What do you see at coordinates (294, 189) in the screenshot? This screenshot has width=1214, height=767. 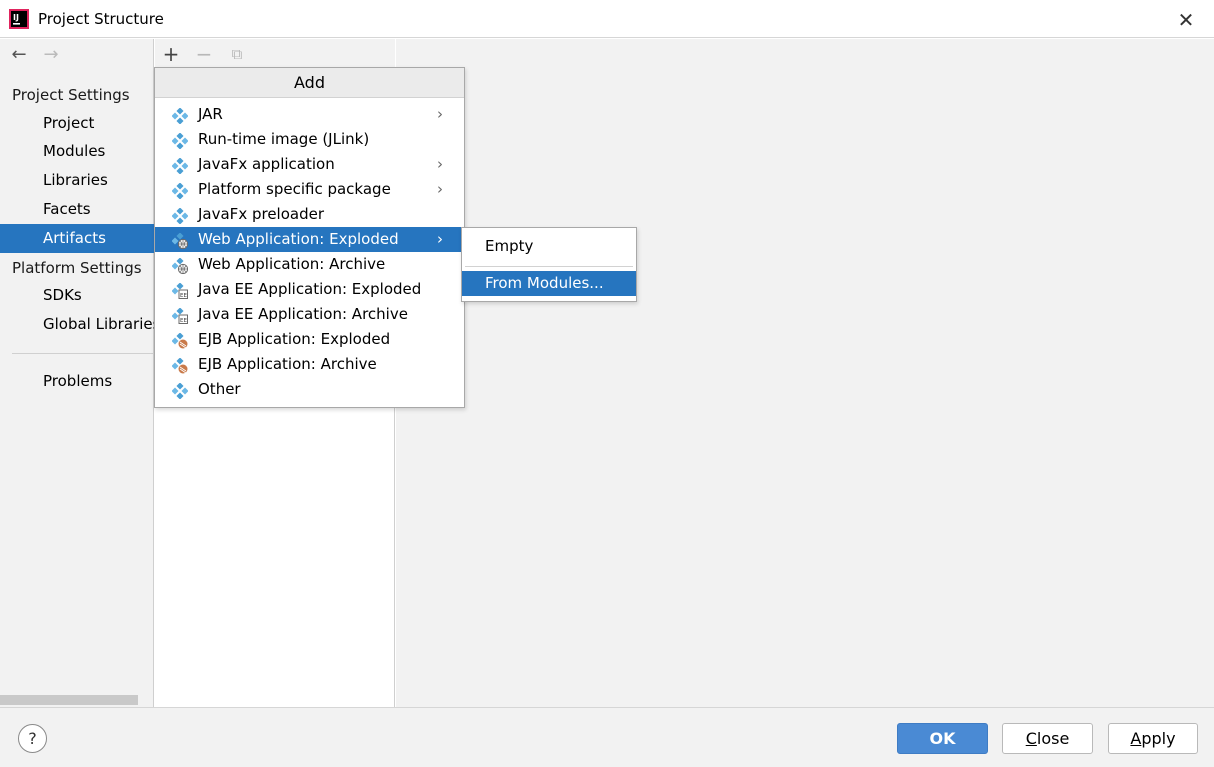 I see `menu-item-label: Platform specific package` at bounding box center [294, 189].